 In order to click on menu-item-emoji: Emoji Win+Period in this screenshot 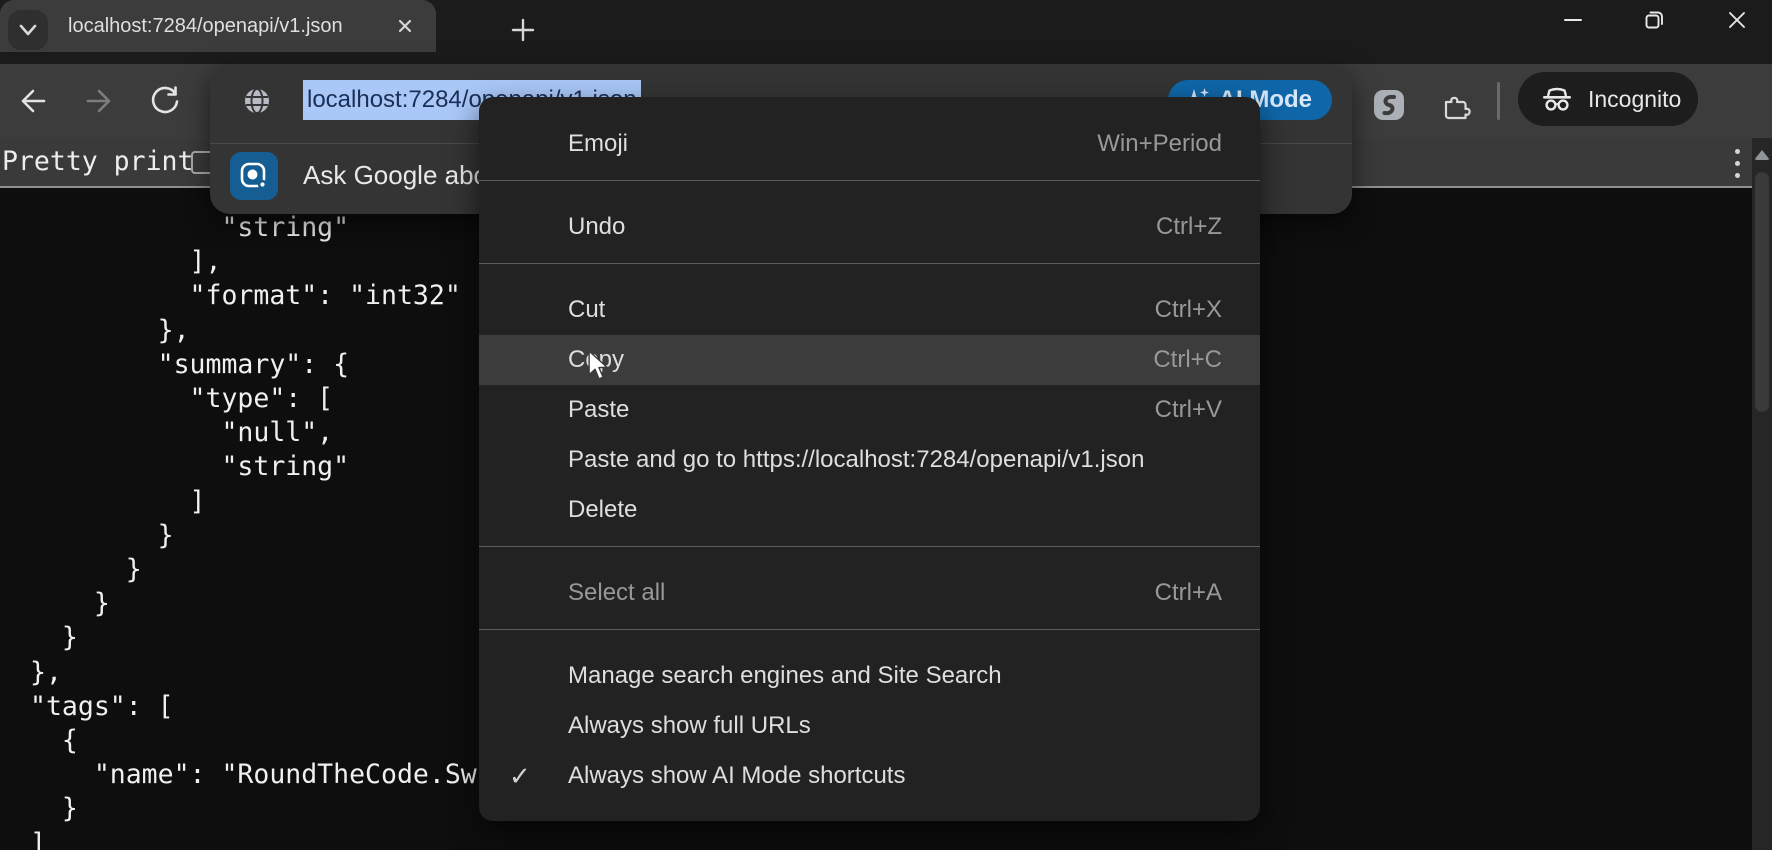, I will do `click(869, 144)`.